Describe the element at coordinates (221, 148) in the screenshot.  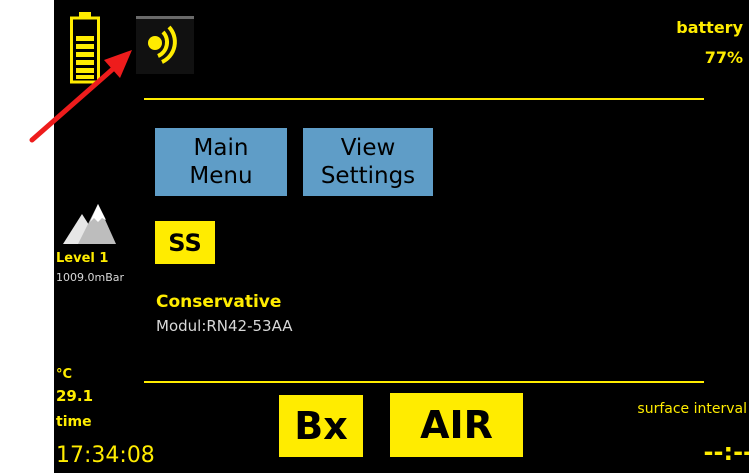
I see `main-menu-label-line1: Main` at that location.